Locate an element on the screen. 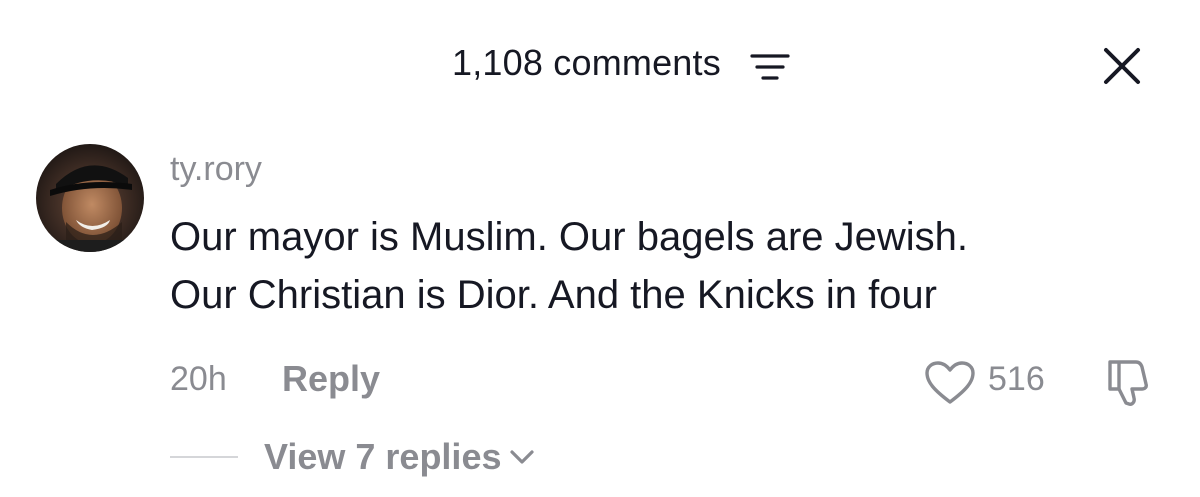 Image resolution: width=1200 pixels, height=497 pixels. comment-timestamp: 20h is located at coordinates (198, 379).